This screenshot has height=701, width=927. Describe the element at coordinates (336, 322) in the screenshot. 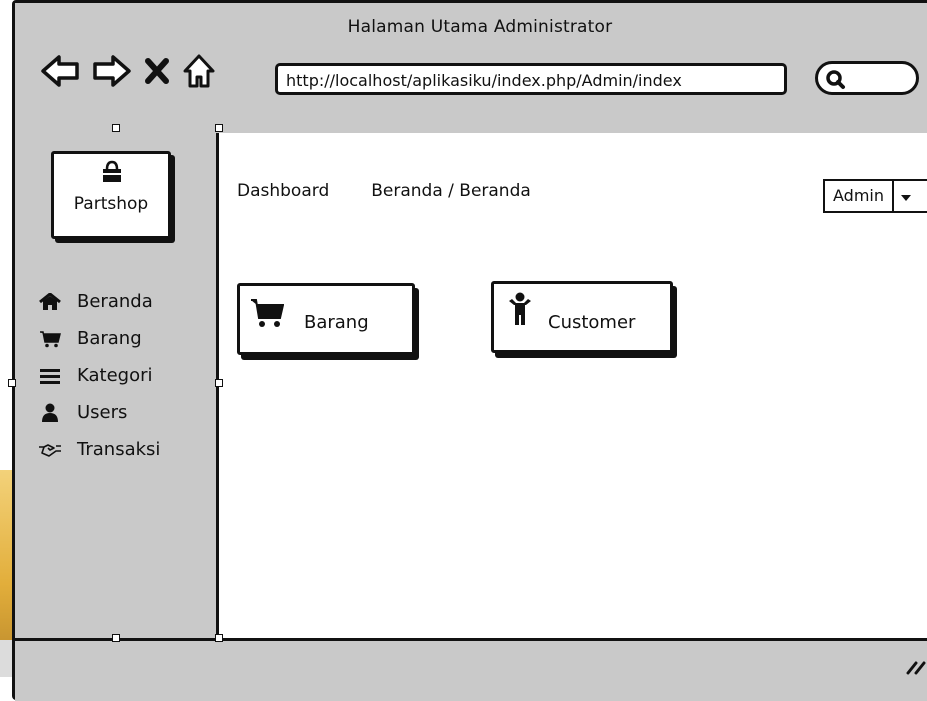

I see `card-label: Barang` at that location.